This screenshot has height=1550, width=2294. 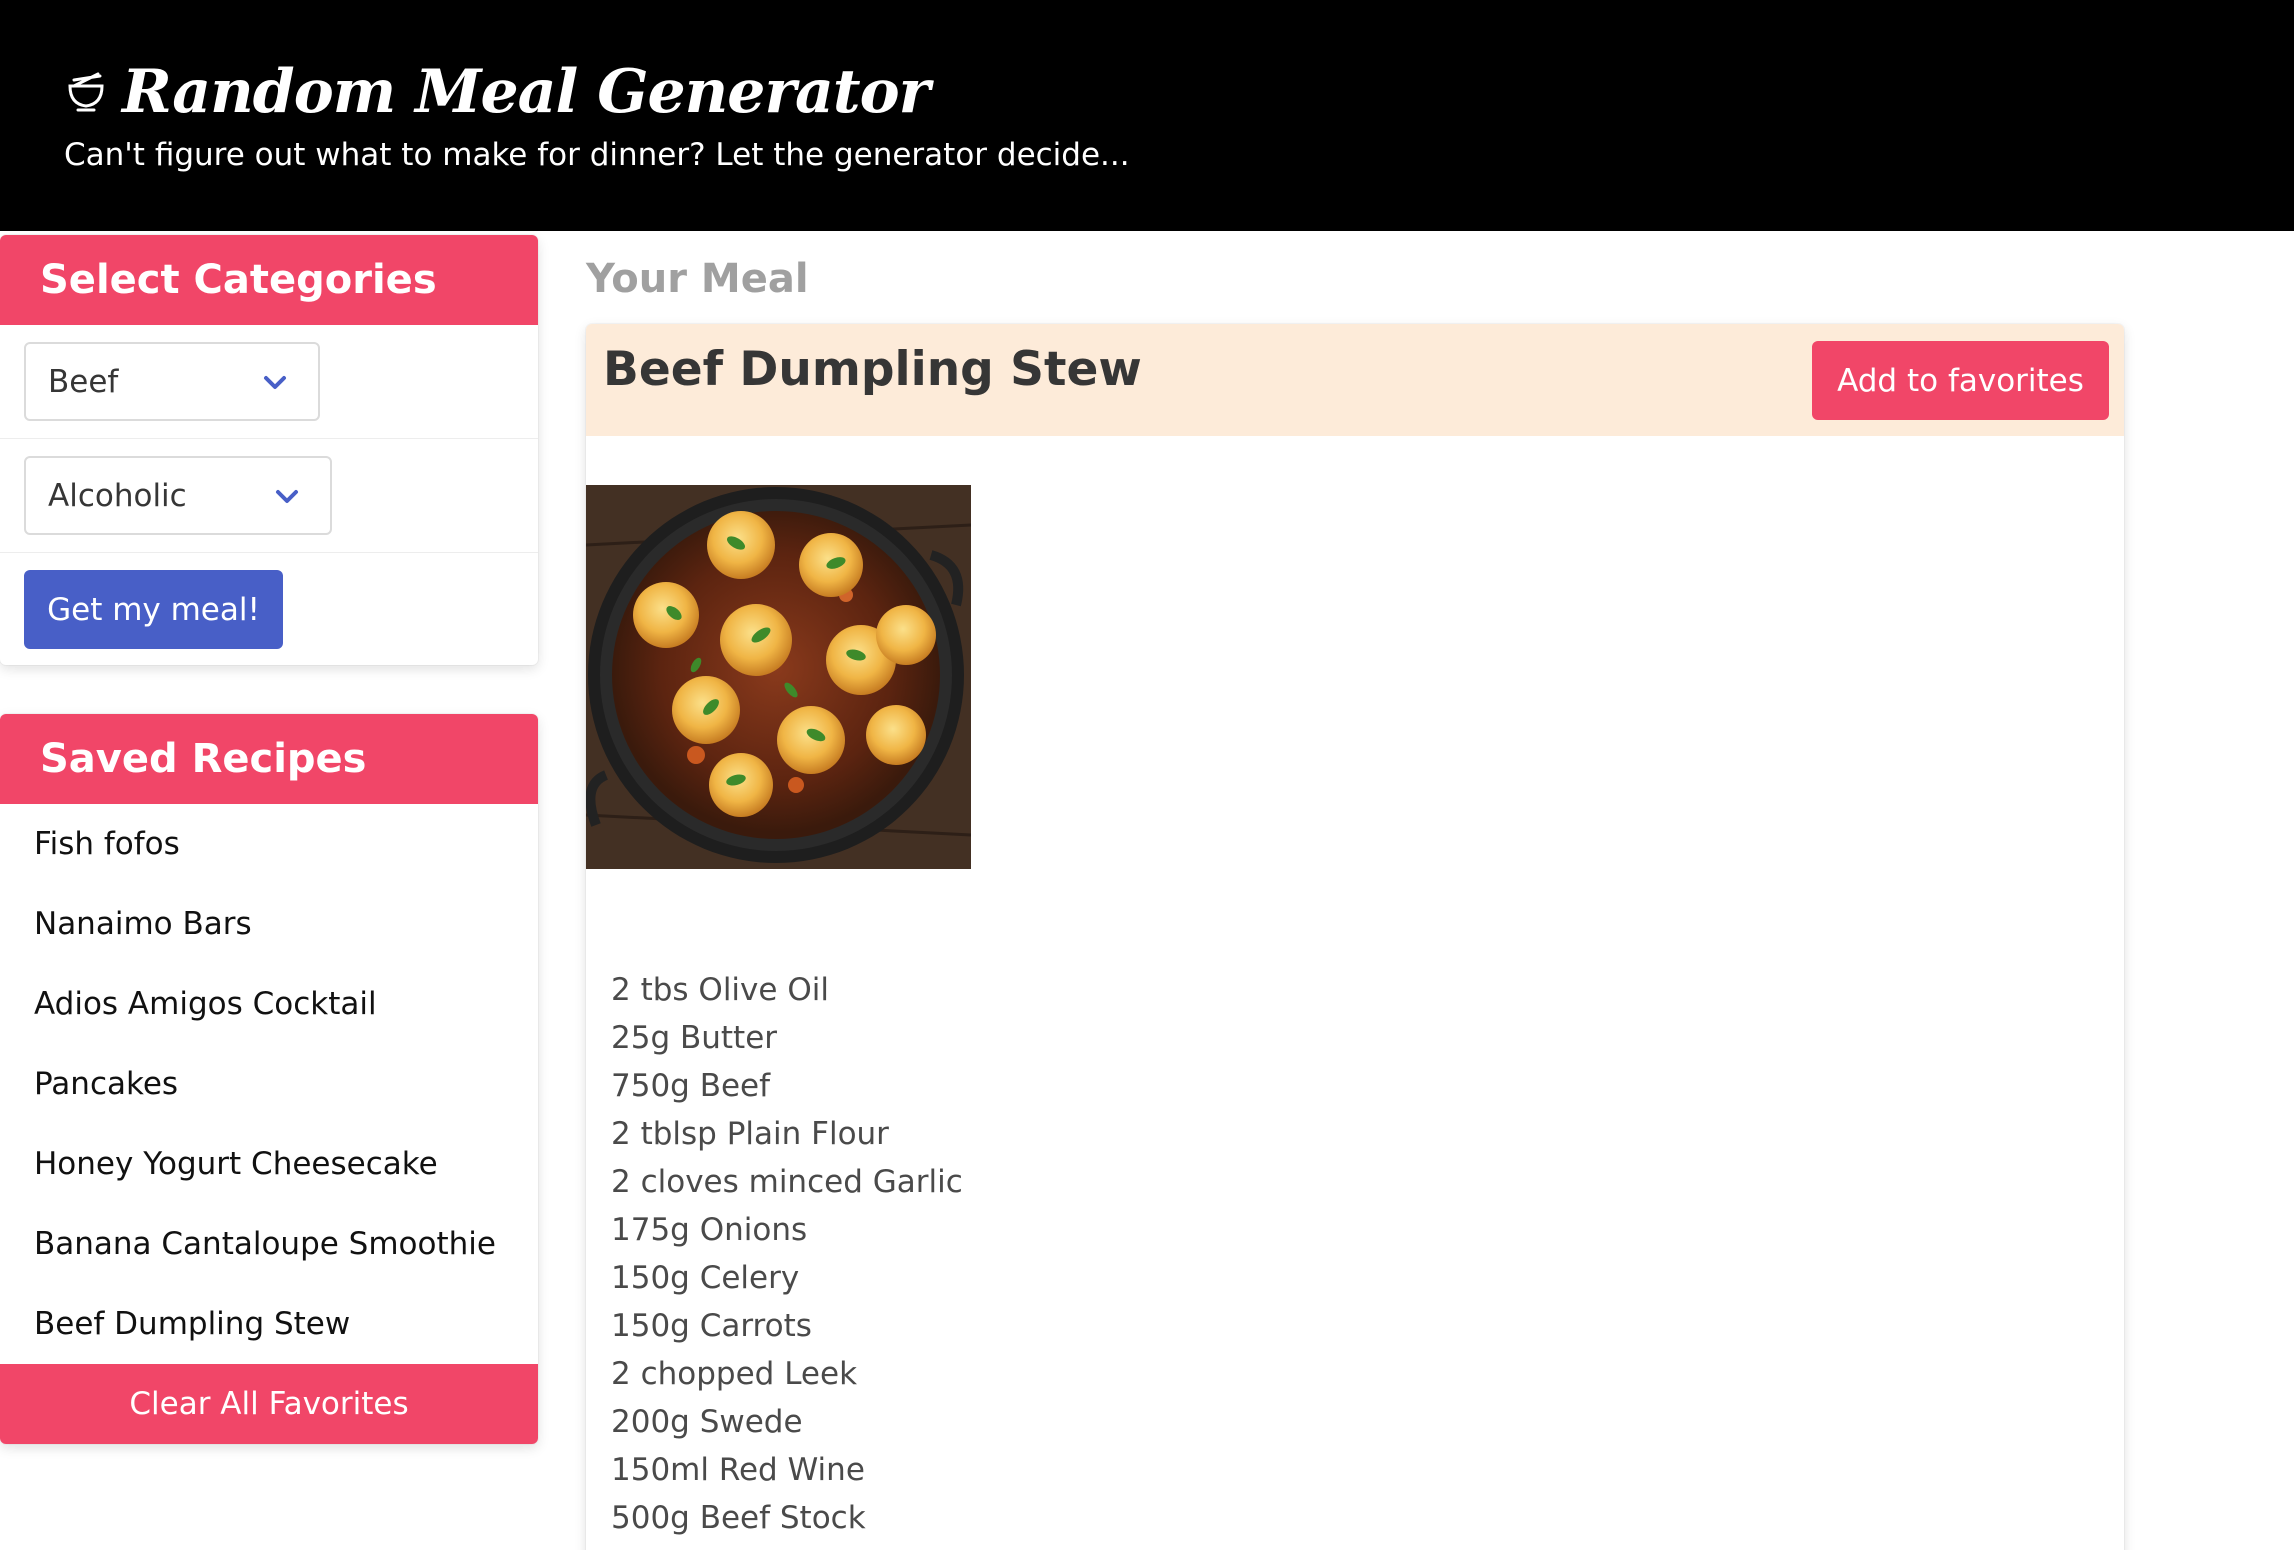 I want to click on ingredient-item: 2 chopped Leek, so click(x=734, y=1374).